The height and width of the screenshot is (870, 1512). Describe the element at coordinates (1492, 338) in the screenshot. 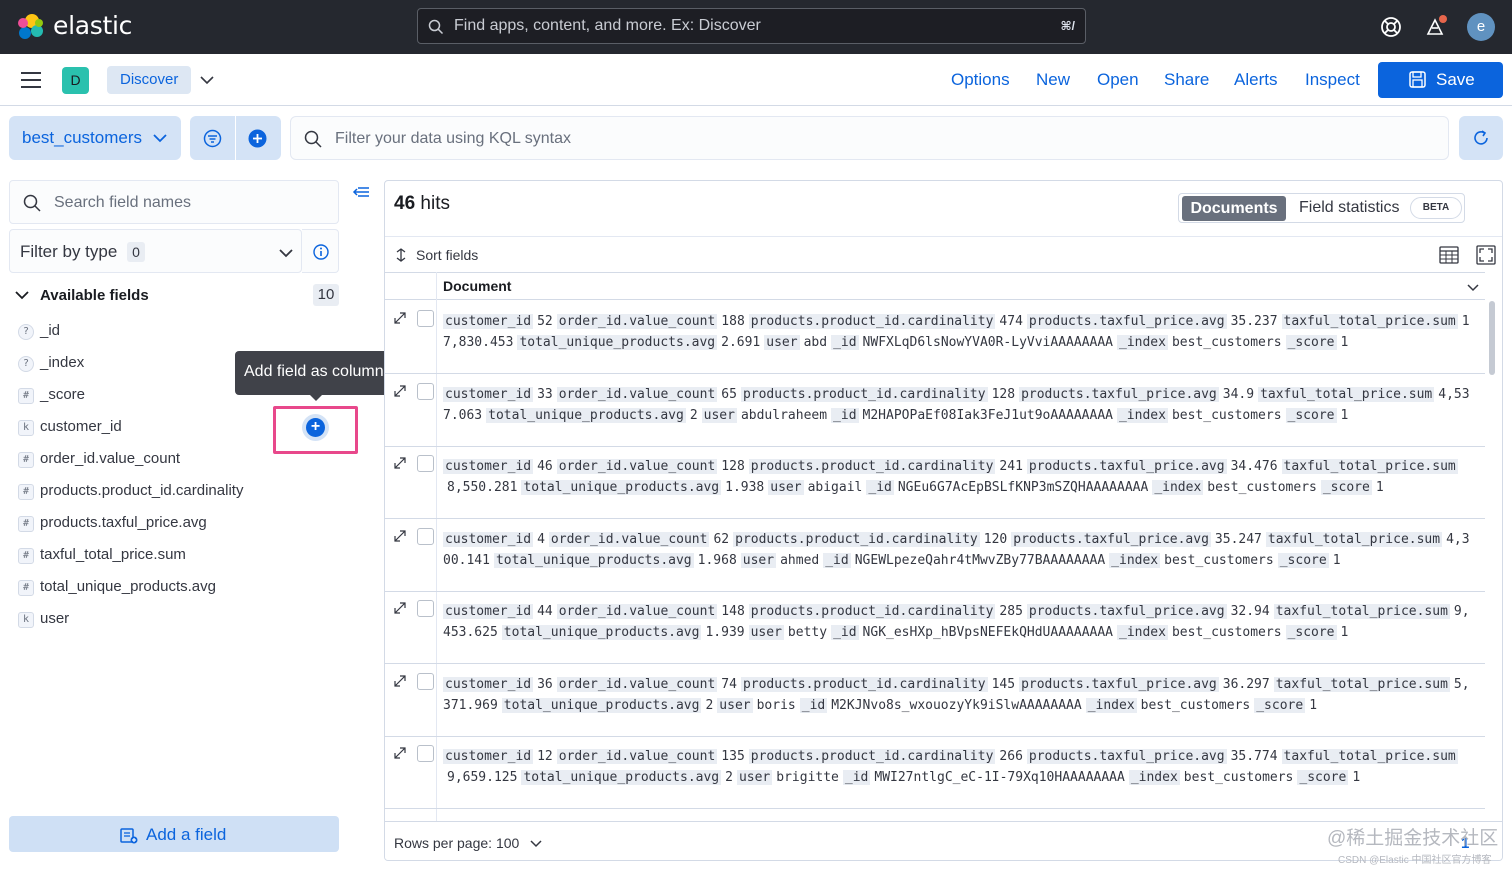

I see `grid-scrollbar` at that location.